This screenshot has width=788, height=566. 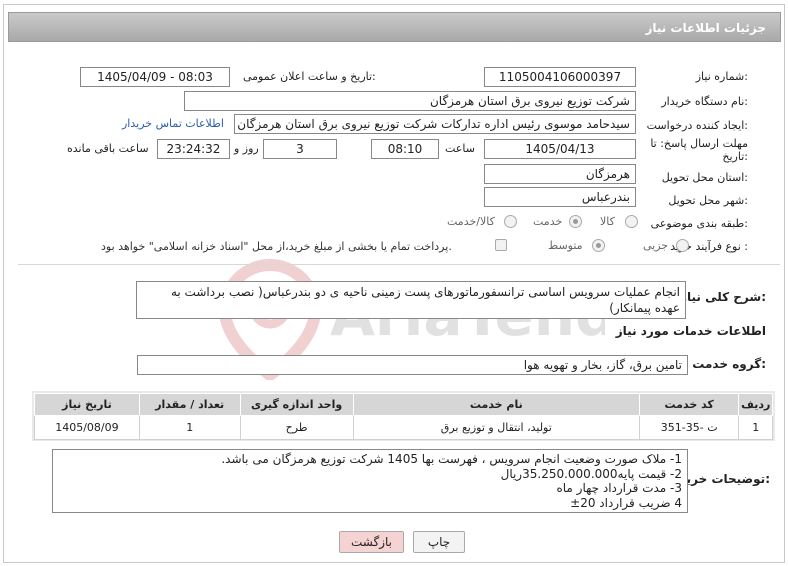 I want to click on deadline-time-field: 08:10, so click(x=405, y=149).